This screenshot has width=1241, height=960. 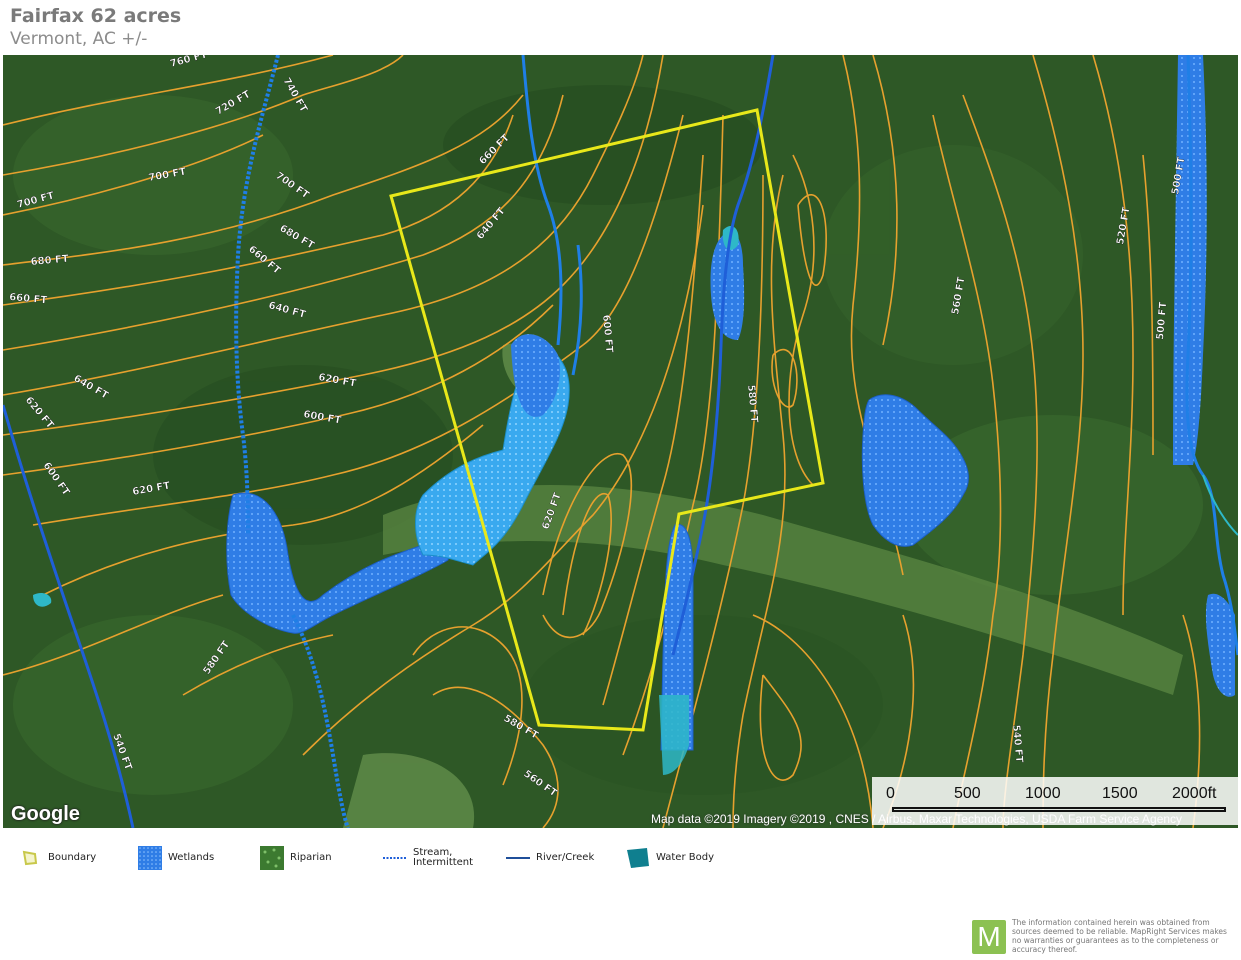 I want to click on scale-line, so click(x=1059, y=809).